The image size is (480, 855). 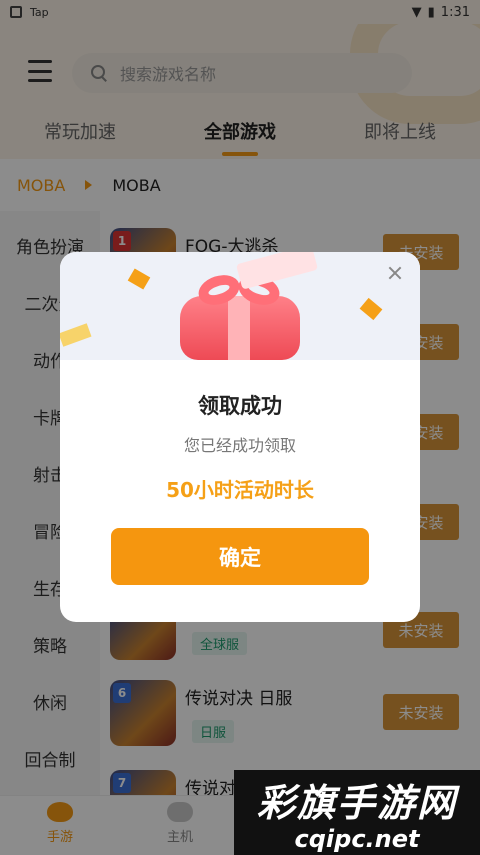 I want to click on dialog-banner, so click(x=240, y=306).